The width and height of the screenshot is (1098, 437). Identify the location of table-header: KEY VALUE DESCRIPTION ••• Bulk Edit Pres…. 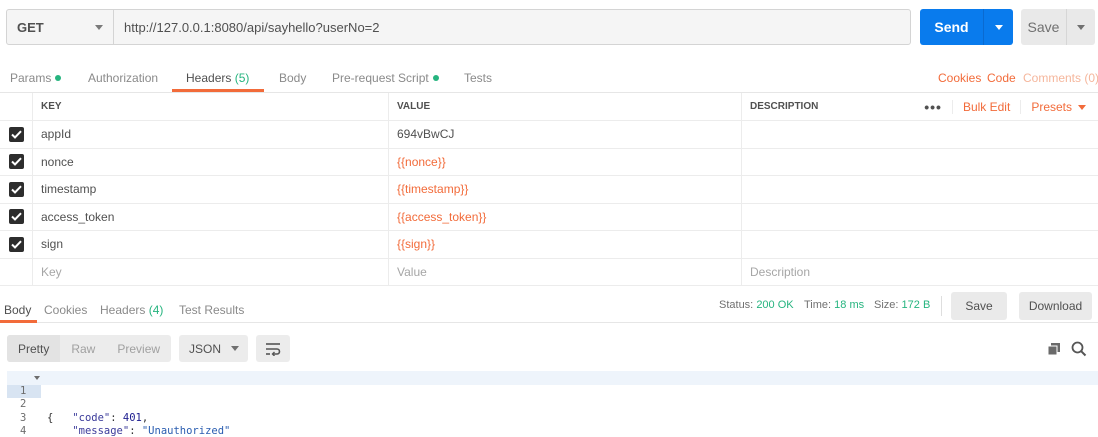
(549, 107).